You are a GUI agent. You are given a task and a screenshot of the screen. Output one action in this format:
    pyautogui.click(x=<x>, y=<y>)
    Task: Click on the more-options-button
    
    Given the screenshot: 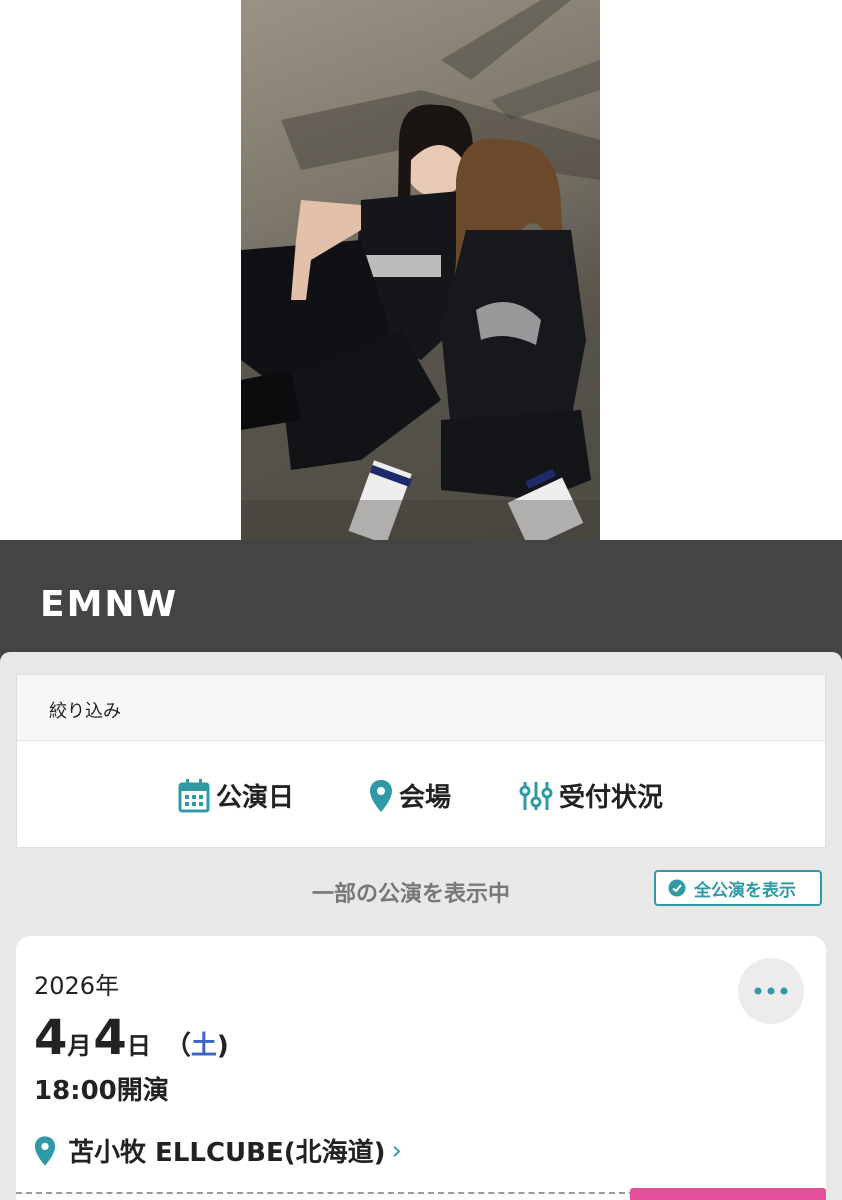 What is the action you would take?
    pyautogui.click(x=771, y=991)
    